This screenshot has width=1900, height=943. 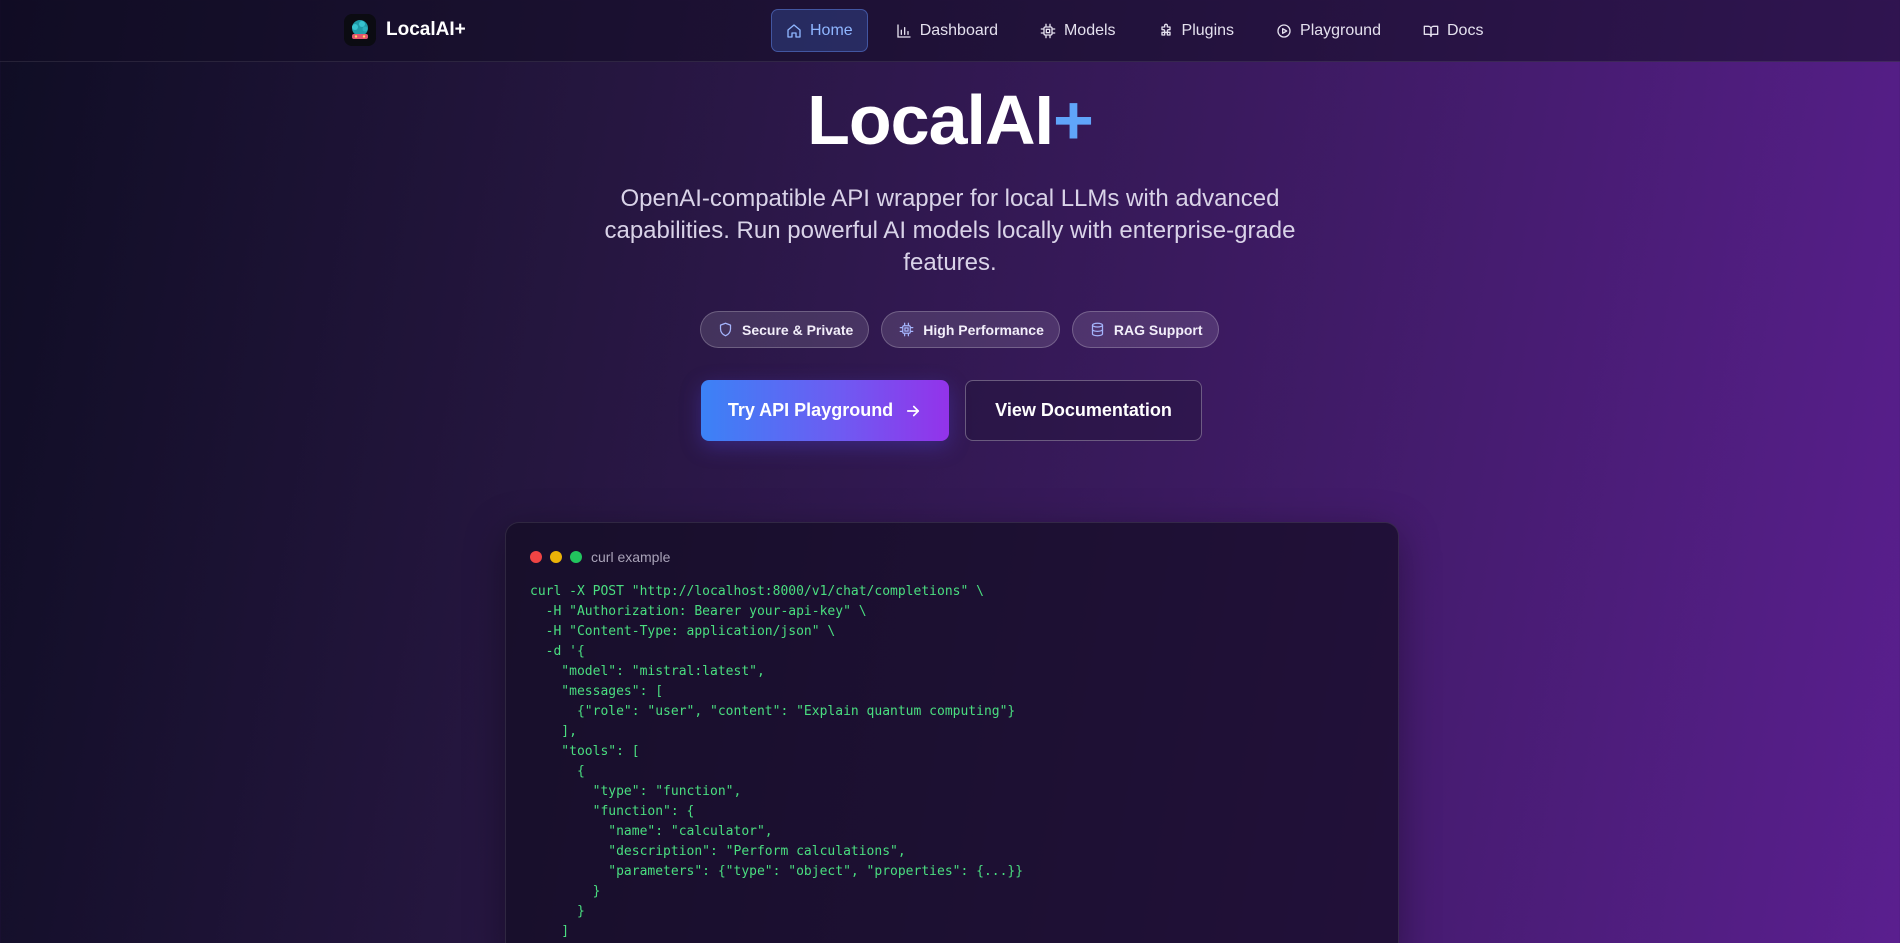 I want to click on hero-title: LocalAI+, so click(x=950, y=120).